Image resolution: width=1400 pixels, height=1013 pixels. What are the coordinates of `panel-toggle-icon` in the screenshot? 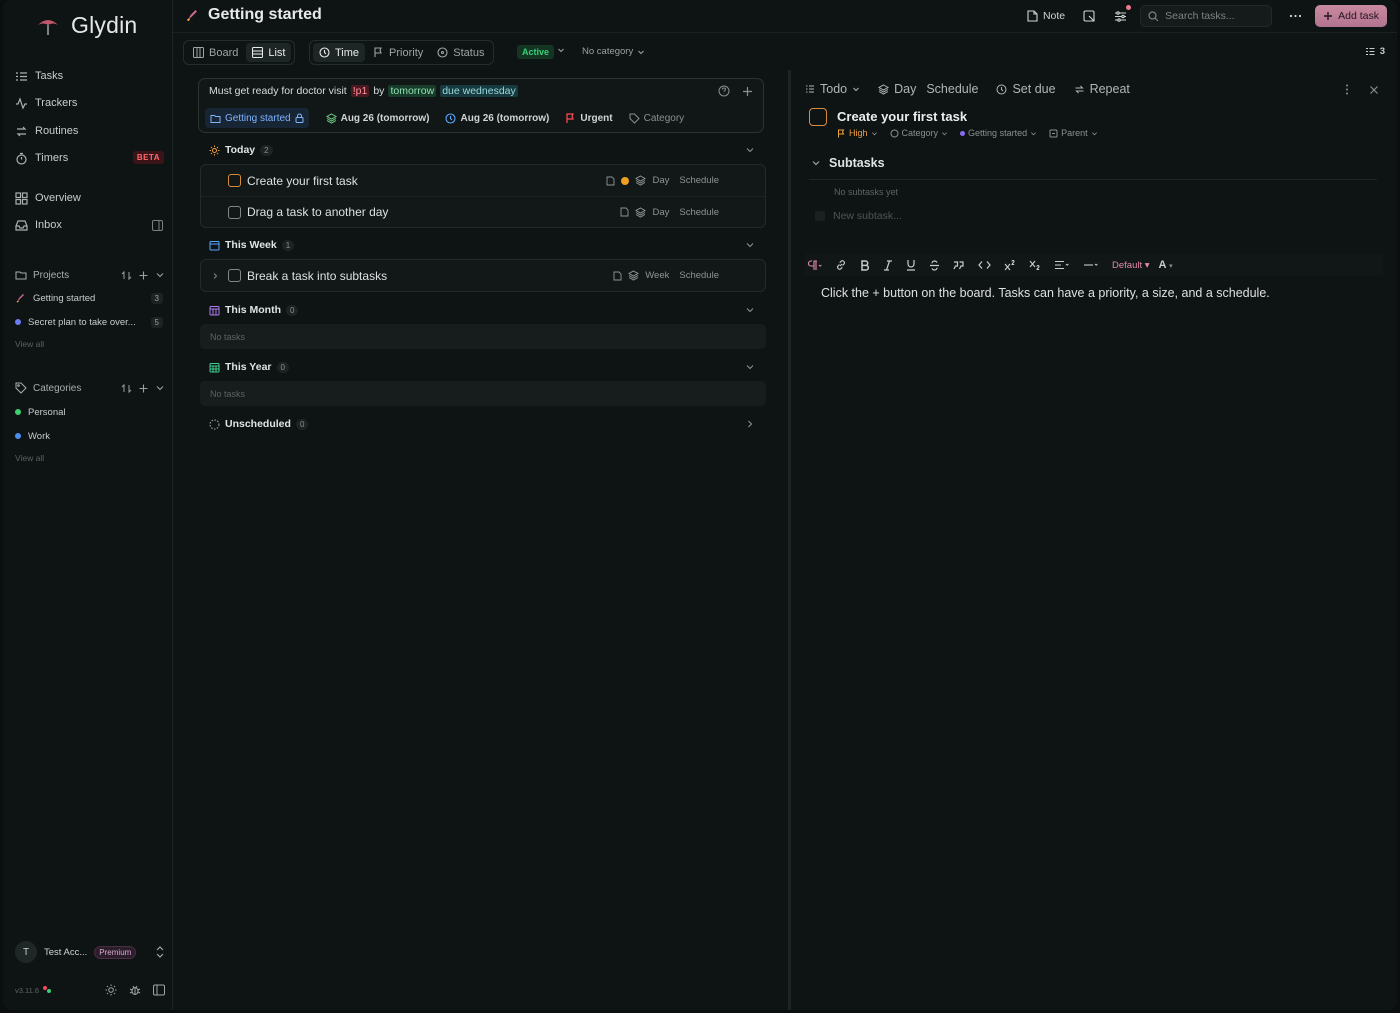 It's located at (157, 225).